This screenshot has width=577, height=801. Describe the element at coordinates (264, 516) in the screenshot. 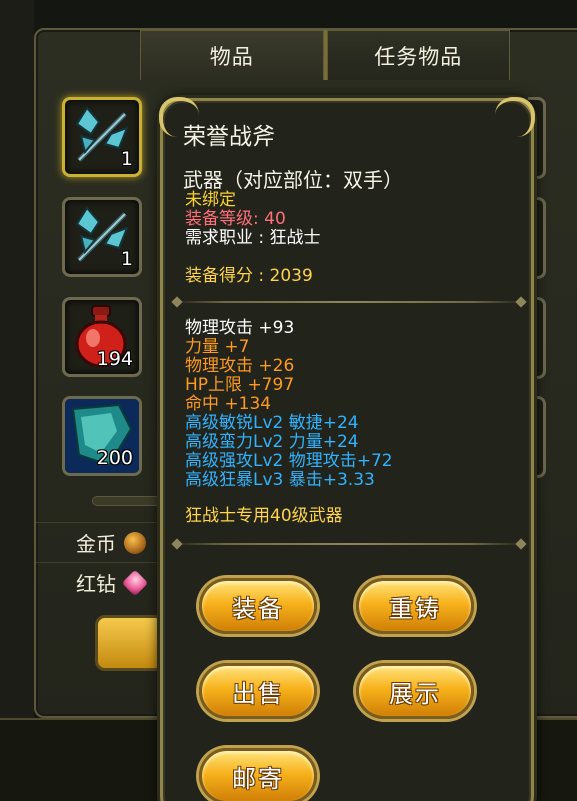

I see `item-description: 狂战士专用40级武器` at that location.